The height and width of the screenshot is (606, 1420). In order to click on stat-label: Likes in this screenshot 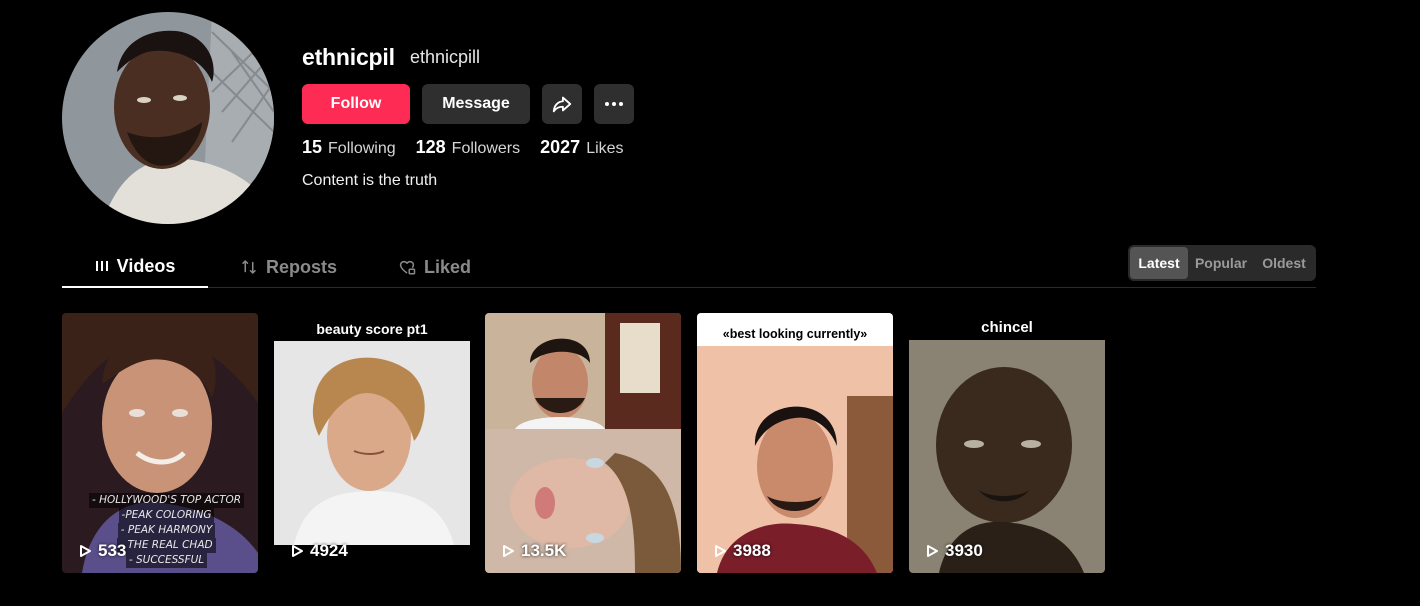, I will do `click(605, 148)`.